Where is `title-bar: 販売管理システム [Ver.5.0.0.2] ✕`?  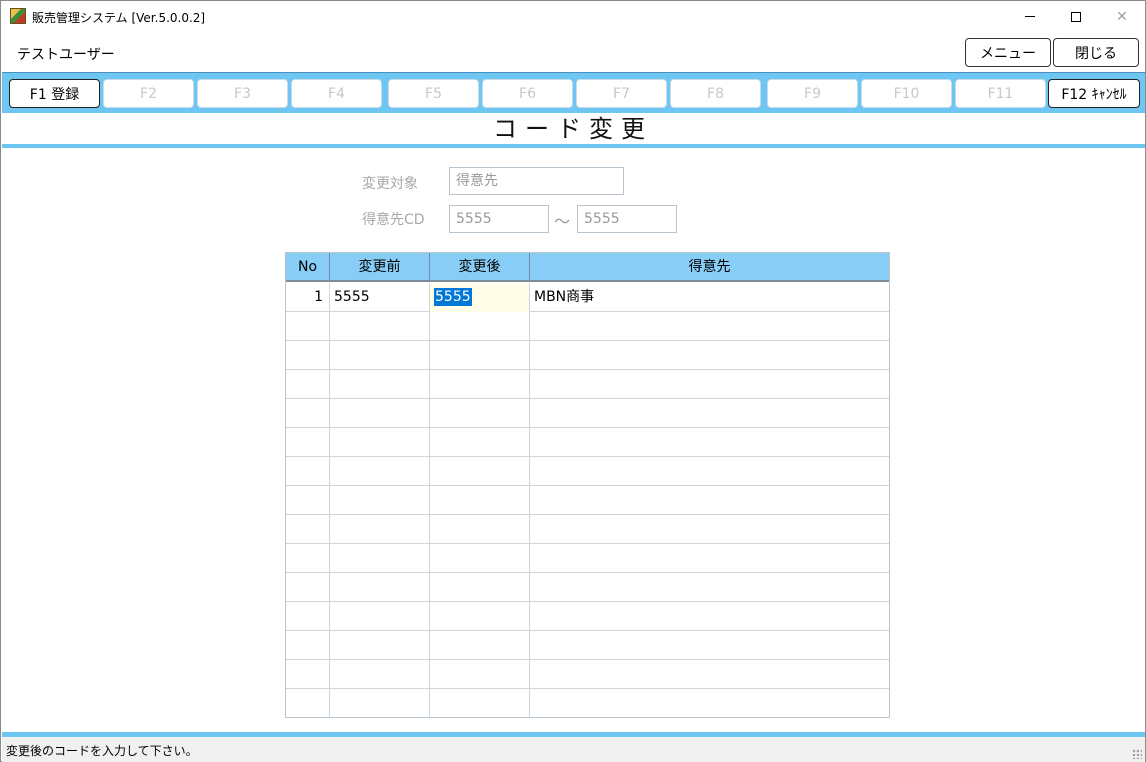
title-bar: 販売管理システム [Ver.5.0.0.2] ✕ is located at coordinates (573, 16).